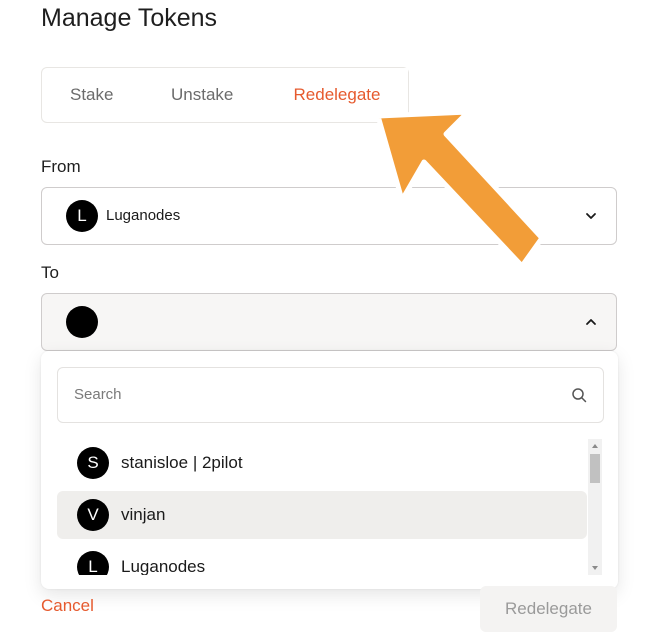 The width and height of the screenshot is (663, 632). What do you see at coordinates (163, 566) in the screenshot?
I see `validator-name: Luganodes` at bounding box center [163, 566].